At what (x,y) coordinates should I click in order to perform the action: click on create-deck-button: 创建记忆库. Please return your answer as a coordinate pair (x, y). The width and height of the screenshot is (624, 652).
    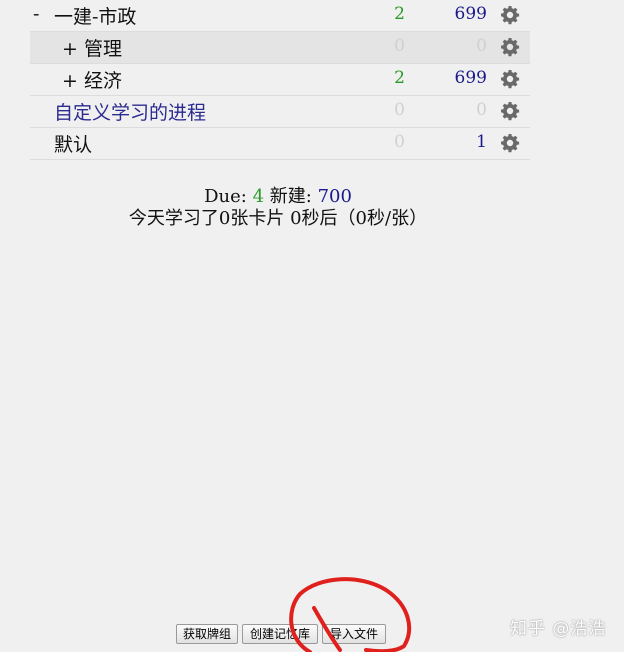
    Looking at the image, I should click on (280, 634).